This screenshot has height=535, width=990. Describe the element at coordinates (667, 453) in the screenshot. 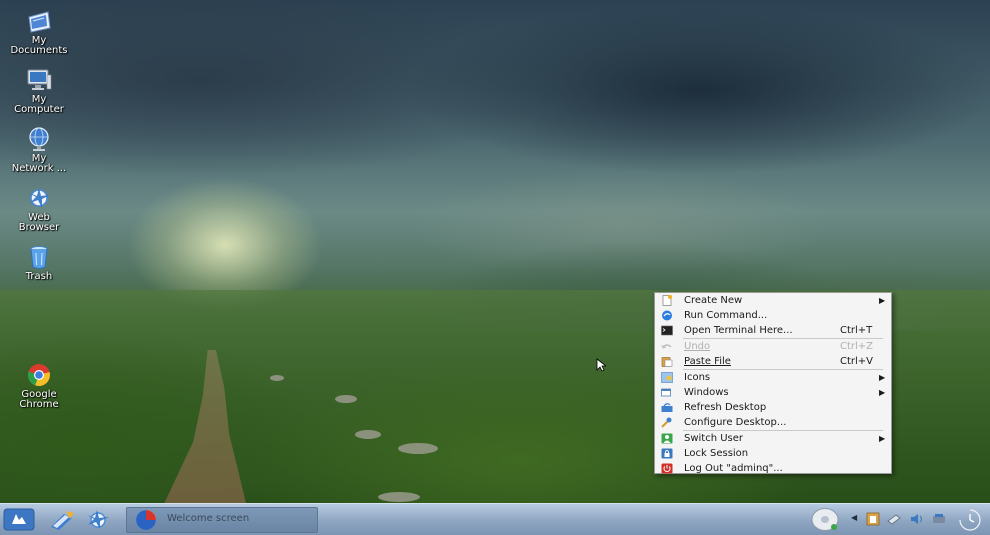

I see `lock-icon` at that location.